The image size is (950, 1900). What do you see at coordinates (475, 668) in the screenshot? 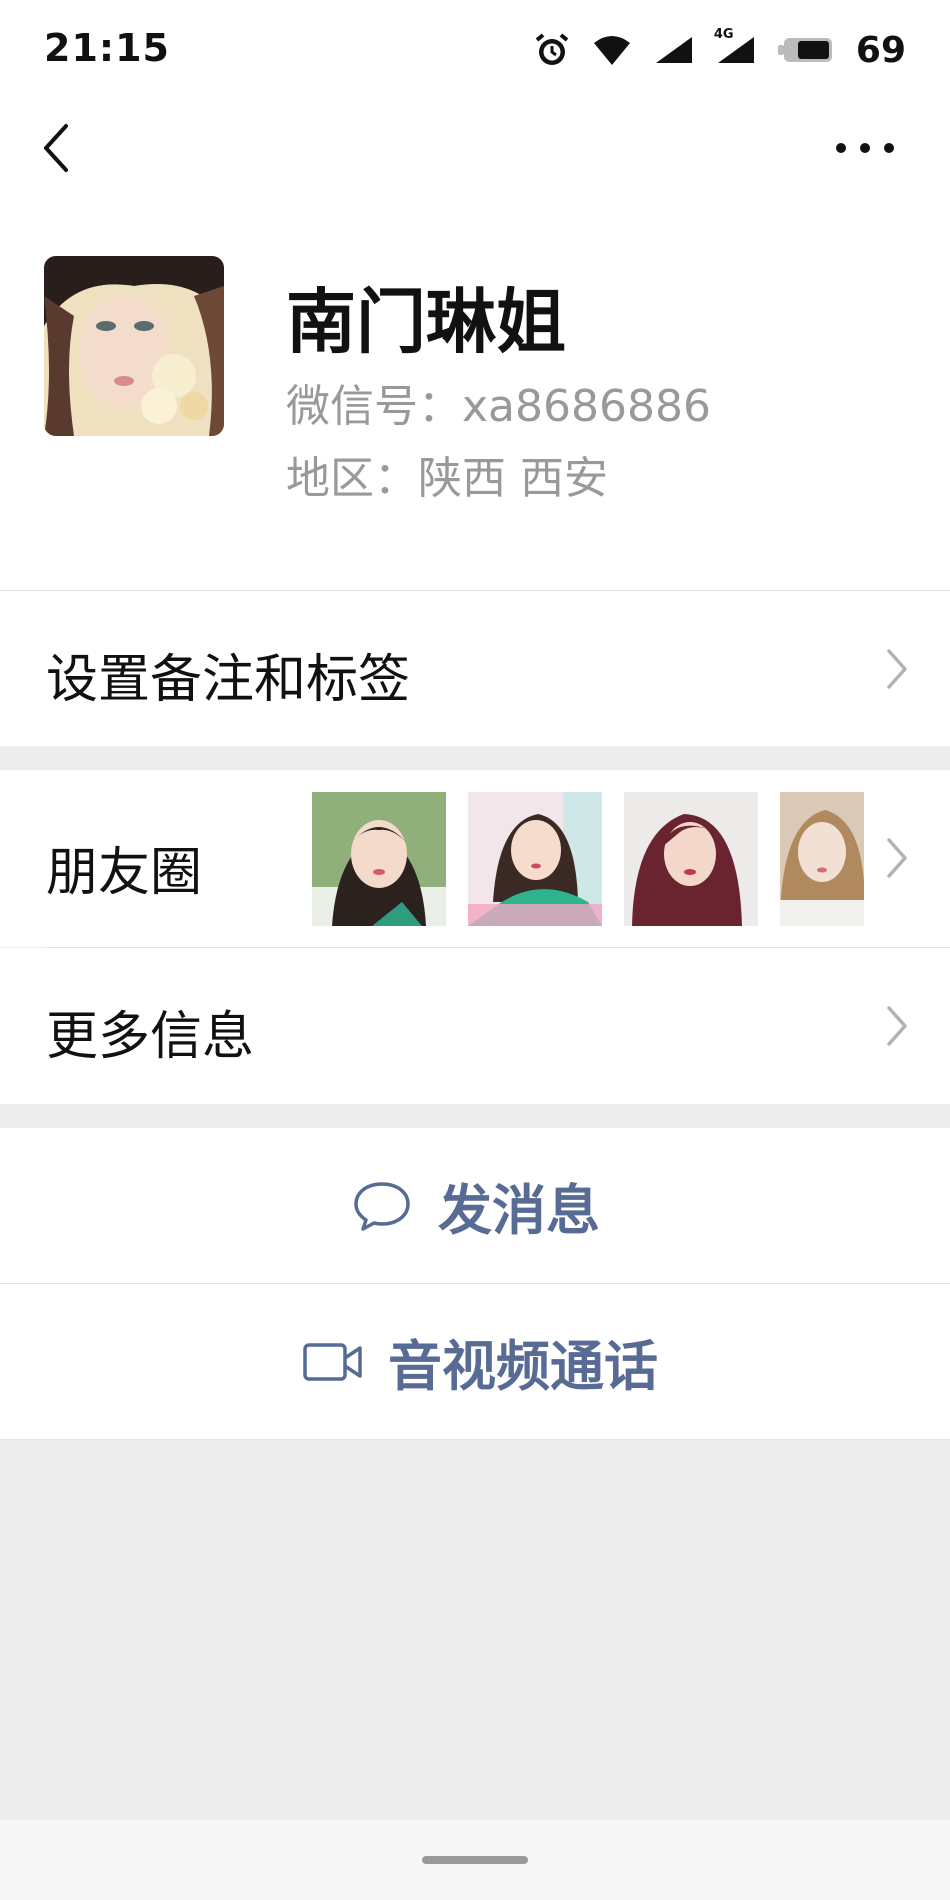
I see `set-remark-row: 设置备注和标签` at bounding box center [475, 668].